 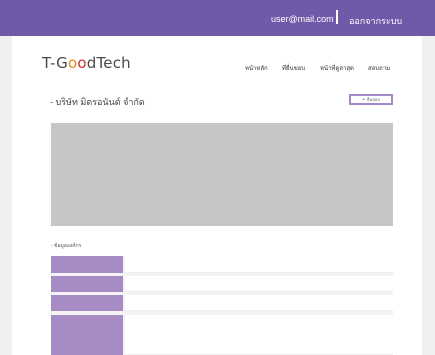 What do you see at coordinates (97, 102) in the screenshot?
I see `company-name: - บริษัท มิตรอนันต์ จำกัด` at bounding box center [97, 102].